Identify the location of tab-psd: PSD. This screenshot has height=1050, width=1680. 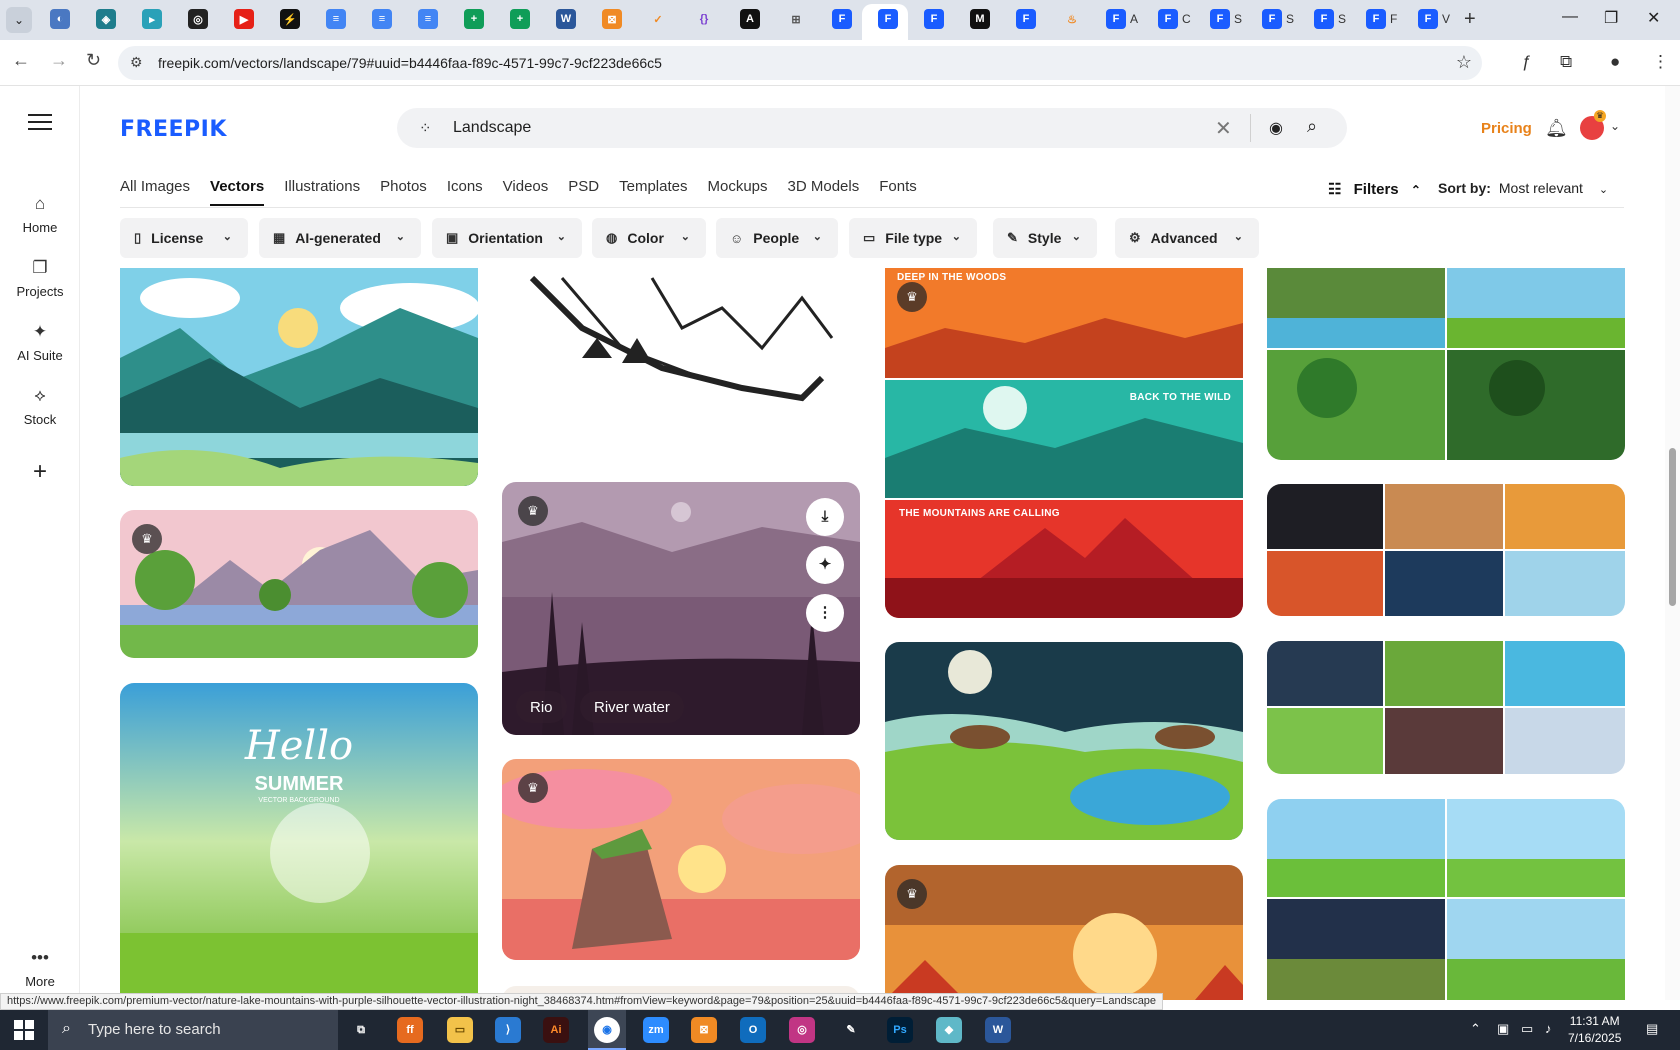
(583, 192).